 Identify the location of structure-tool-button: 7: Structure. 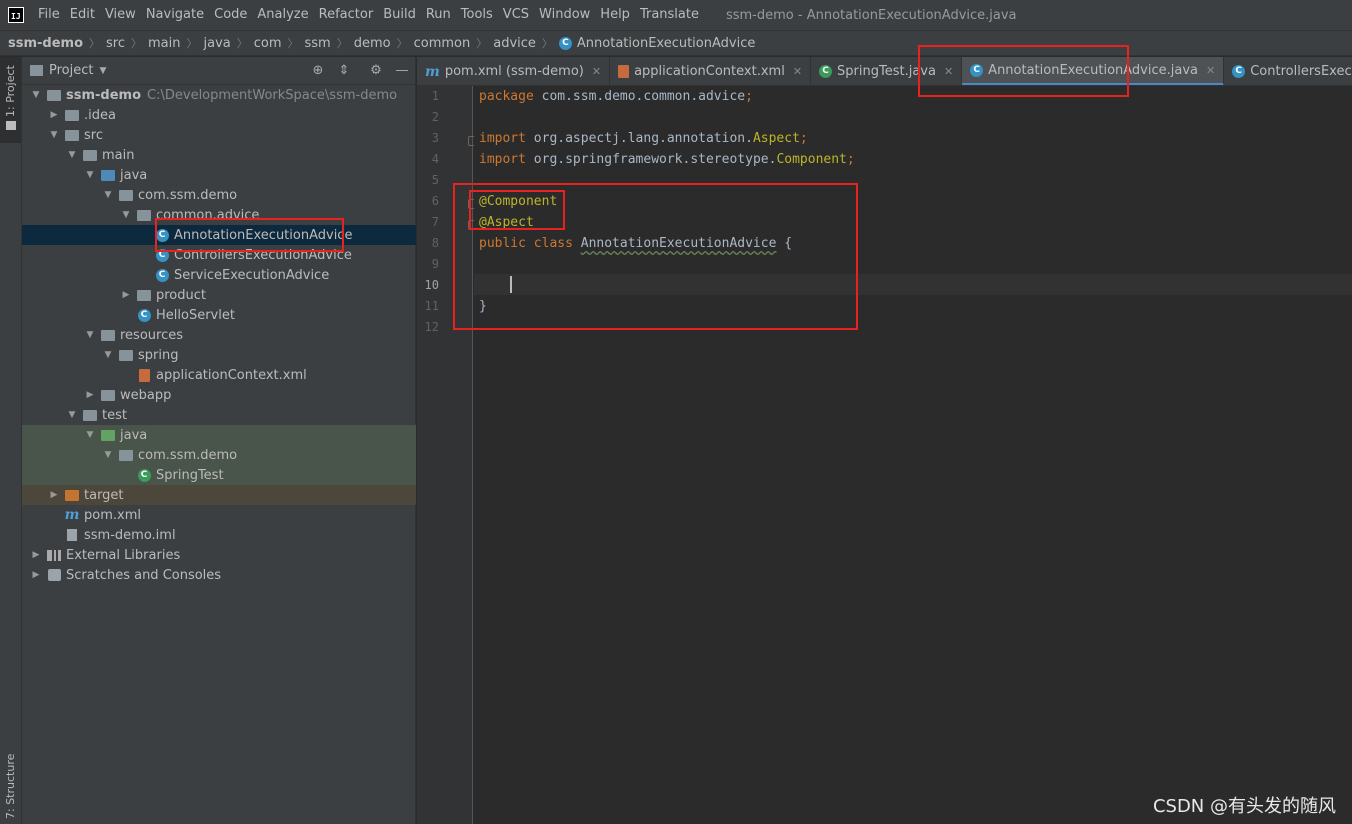
(10, 786).